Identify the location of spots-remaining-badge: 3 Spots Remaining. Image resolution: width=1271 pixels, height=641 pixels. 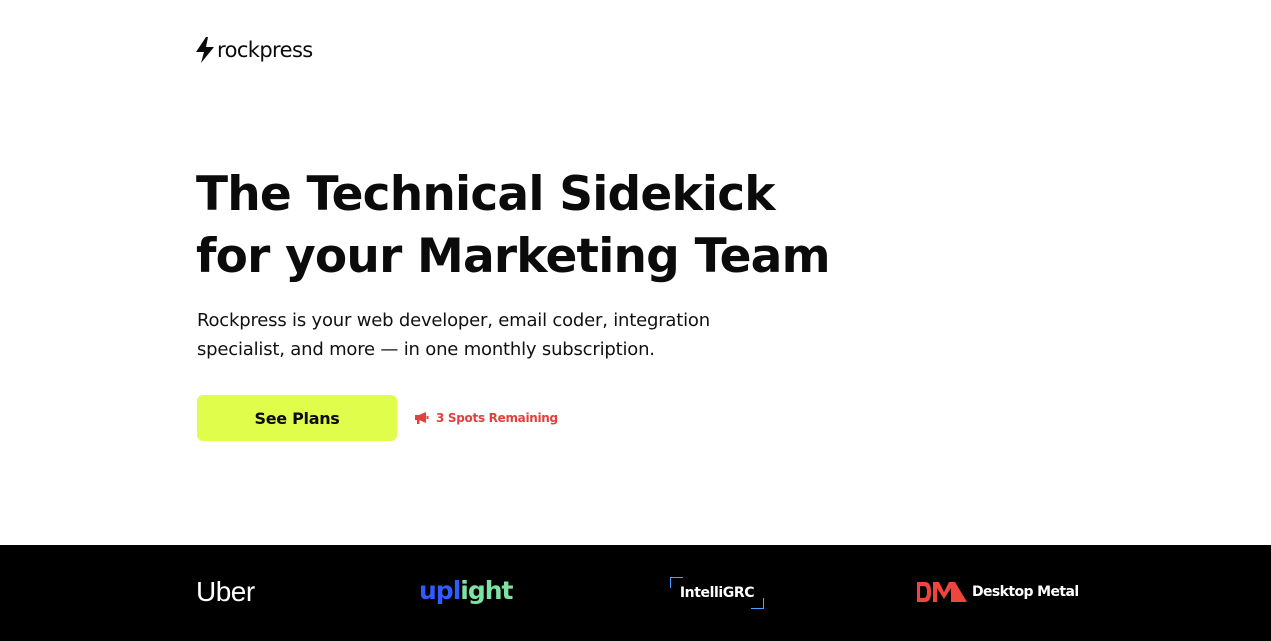
(486, 418).